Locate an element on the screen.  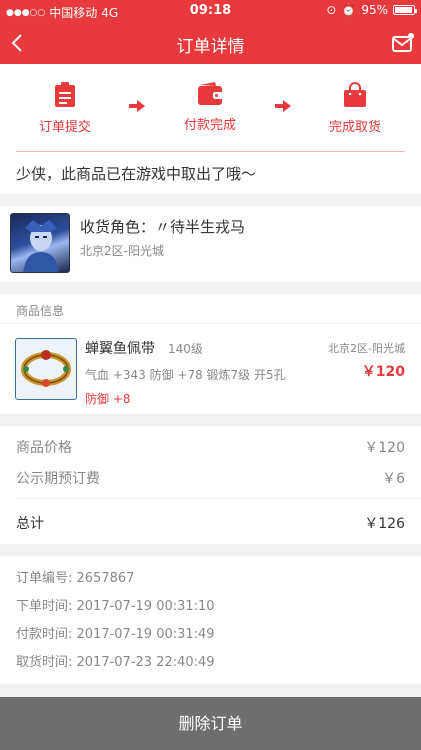
order-progress: 订单提交 付款完成 完成取货 is located at coordinates (210, 109).